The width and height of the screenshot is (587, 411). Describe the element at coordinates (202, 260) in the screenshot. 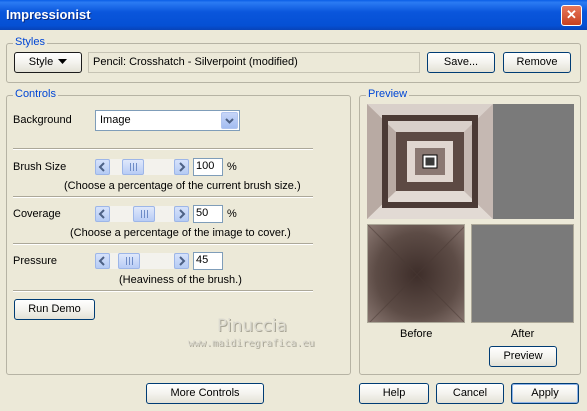

I see `pressure-value: 45` at that location.